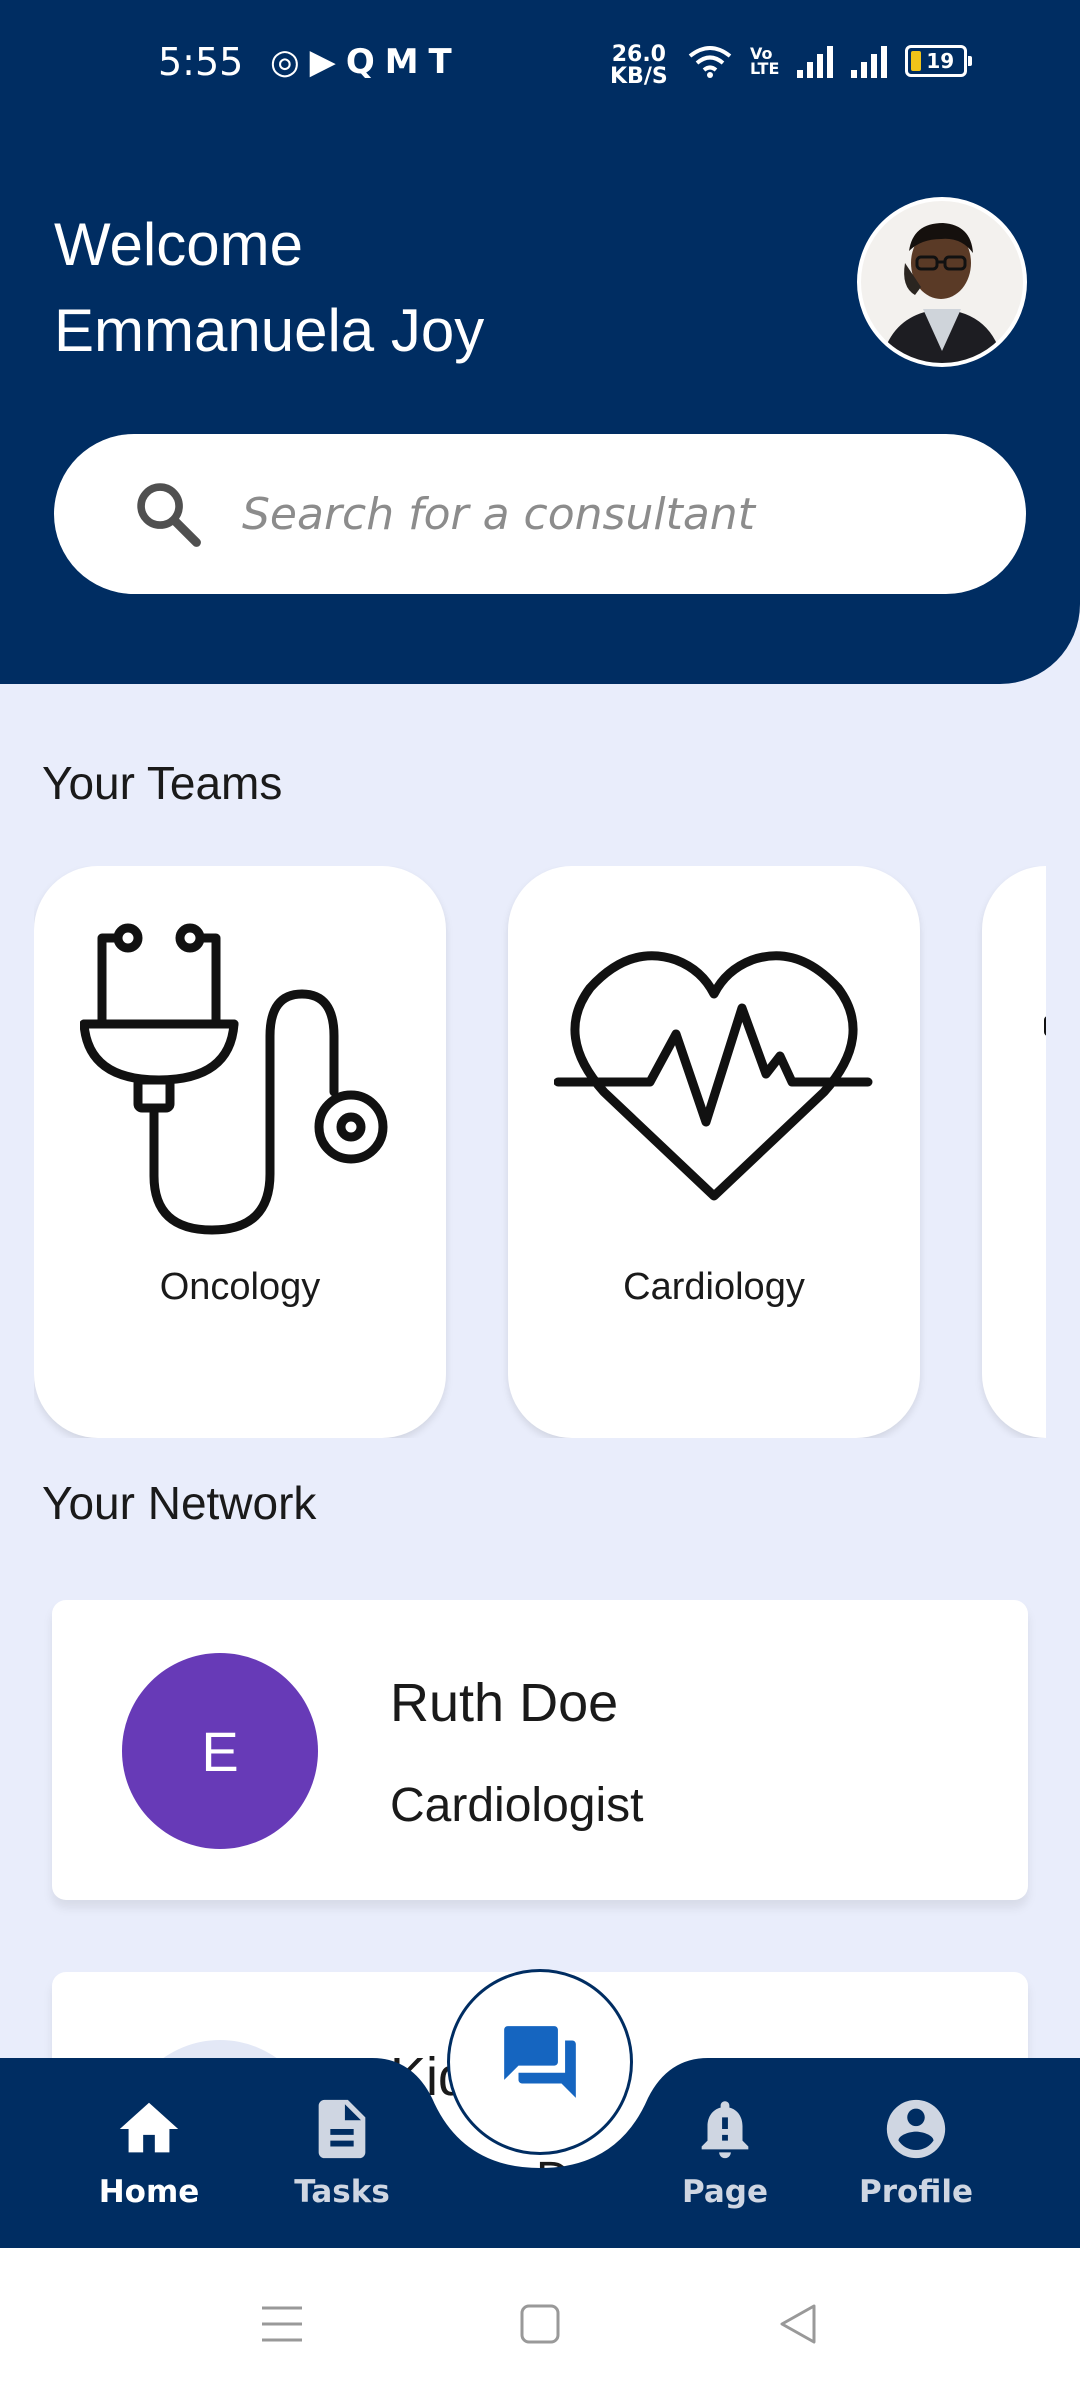  What do you see at coordinates (798, 2324) in the screenshot?
I see `back-icon` at bounding box center [798, 2324].